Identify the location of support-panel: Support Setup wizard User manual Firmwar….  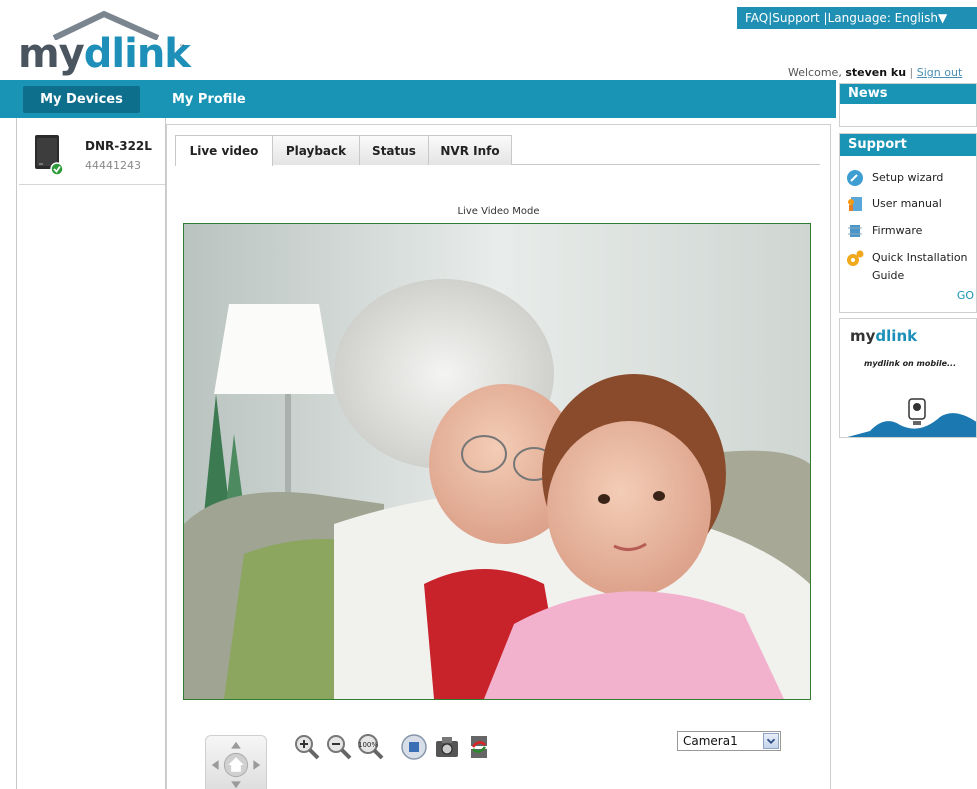
(908, 223).